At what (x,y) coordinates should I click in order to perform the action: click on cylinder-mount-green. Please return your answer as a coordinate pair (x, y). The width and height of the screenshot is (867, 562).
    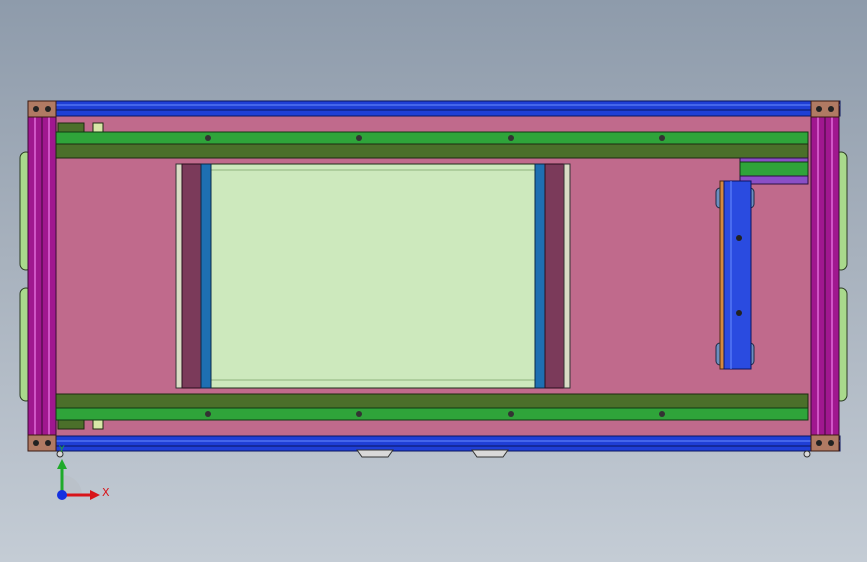
    Looking at the image, I should click on (774, 169).